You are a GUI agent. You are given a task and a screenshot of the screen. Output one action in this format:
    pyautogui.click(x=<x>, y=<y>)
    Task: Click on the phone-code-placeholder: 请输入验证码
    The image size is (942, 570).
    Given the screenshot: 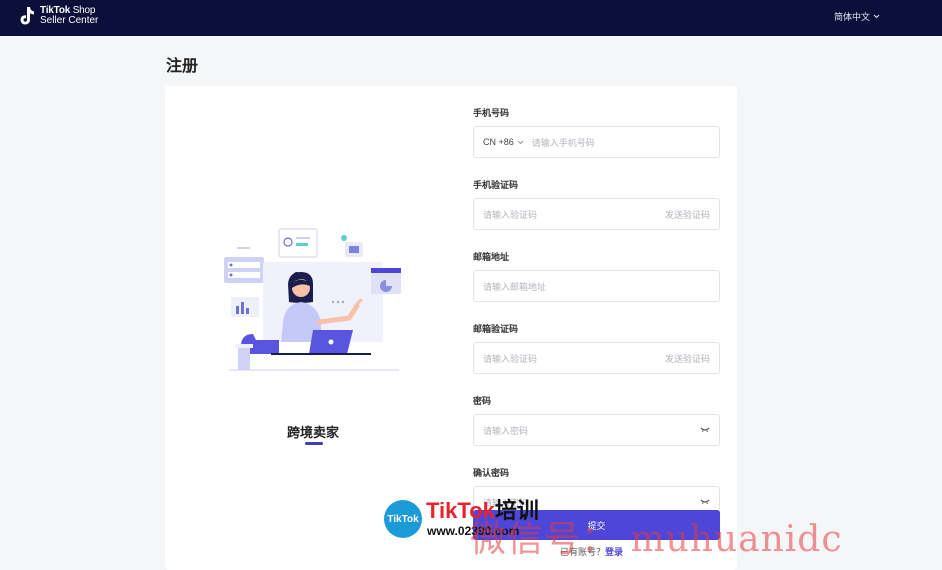 What is the action you would take?
    pyautogui.click(x=510, y=214)
    